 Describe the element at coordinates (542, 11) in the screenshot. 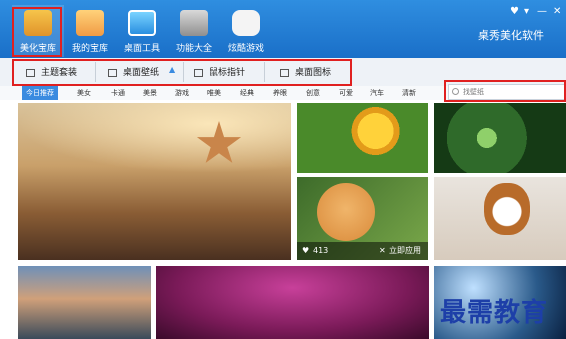

I see `minimize-button: —` at that location.